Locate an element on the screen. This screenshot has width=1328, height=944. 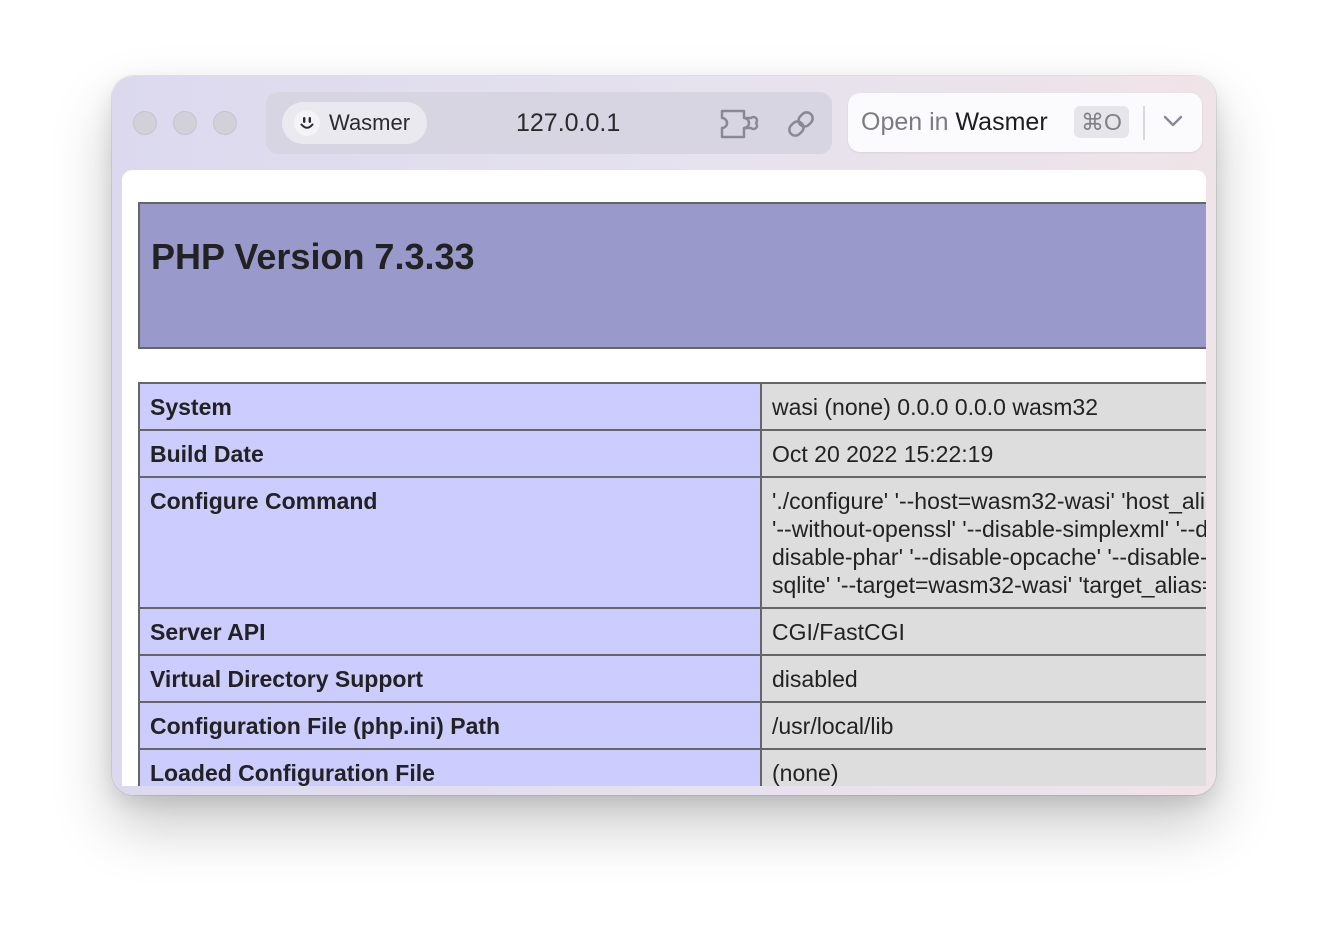
open-in-label: Open in Wasmer is located at coordinates (954, 122).